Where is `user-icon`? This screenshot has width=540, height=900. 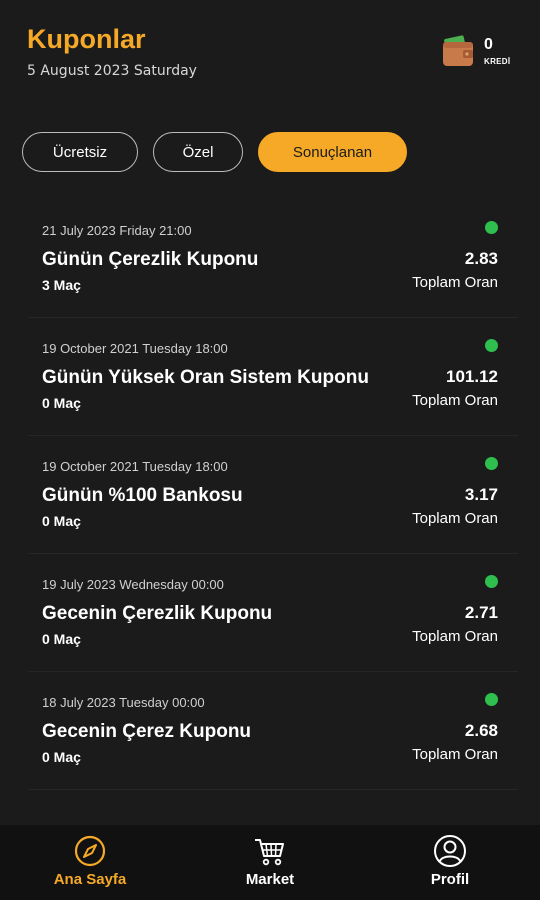
user-icon is located at coordinates (450, 851).